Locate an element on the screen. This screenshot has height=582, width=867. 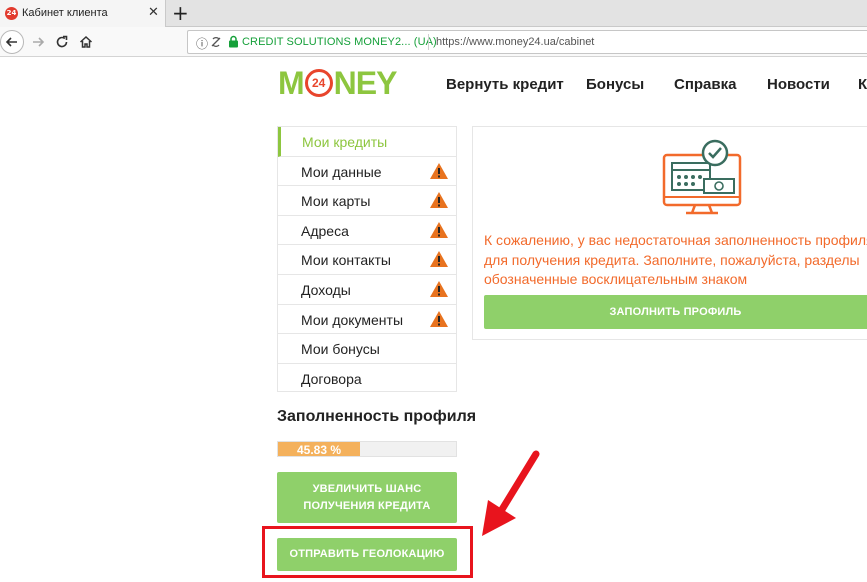
logo-text-left: M is located at coordinates (291, 82).